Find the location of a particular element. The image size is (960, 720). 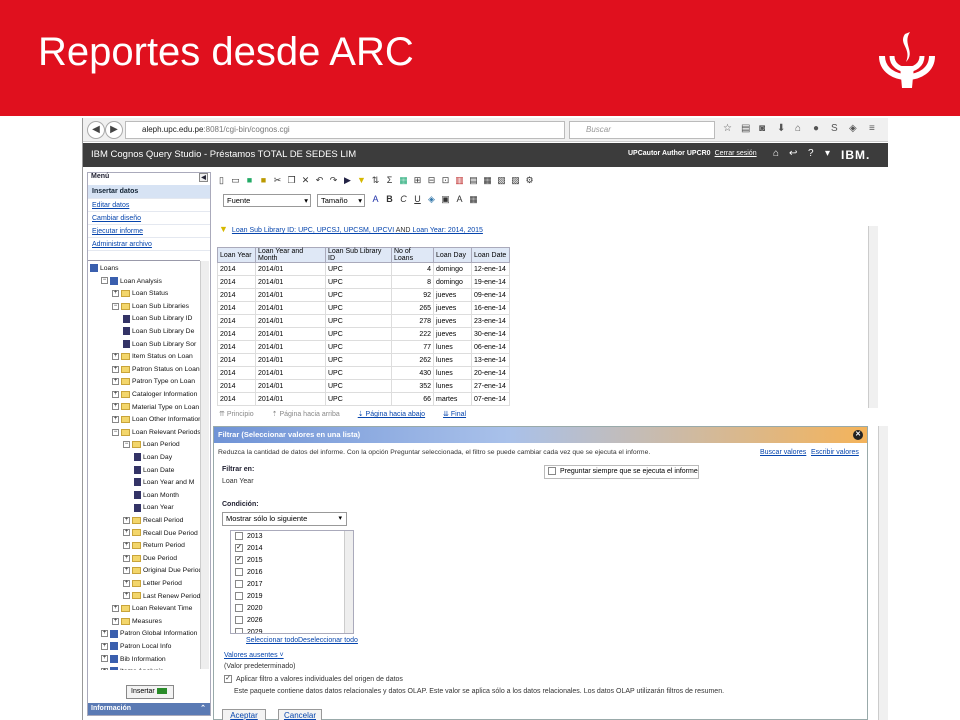

tree-node: + Letter Period is located at coordinates (152, 584).